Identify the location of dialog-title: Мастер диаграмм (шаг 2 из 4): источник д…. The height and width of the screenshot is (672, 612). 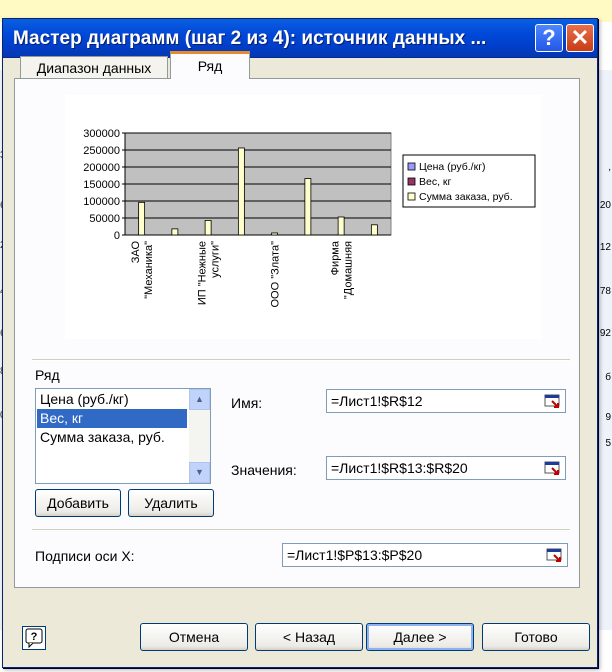
(250, 38).